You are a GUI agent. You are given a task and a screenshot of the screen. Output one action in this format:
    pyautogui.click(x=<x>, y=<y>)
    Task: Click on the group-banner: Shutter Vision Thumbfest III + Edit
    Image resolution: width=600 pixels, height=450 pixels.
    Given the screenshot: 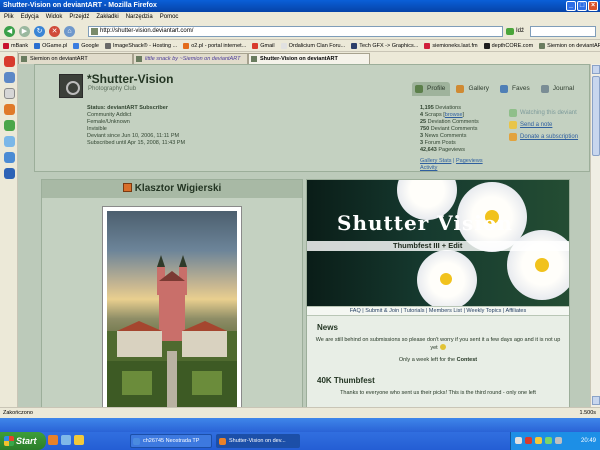 What is the action you would take?
    pyautogui.click(x=438, y=243)
    